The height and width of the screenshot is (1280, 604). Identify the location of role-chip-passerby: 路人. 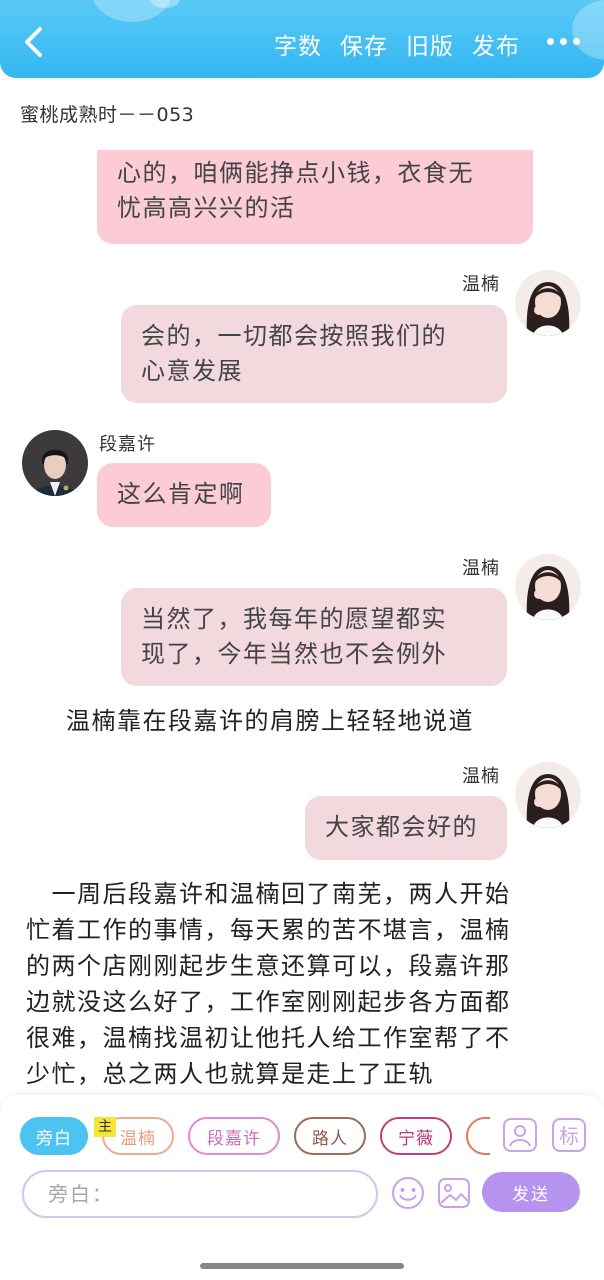
(330, 1136).